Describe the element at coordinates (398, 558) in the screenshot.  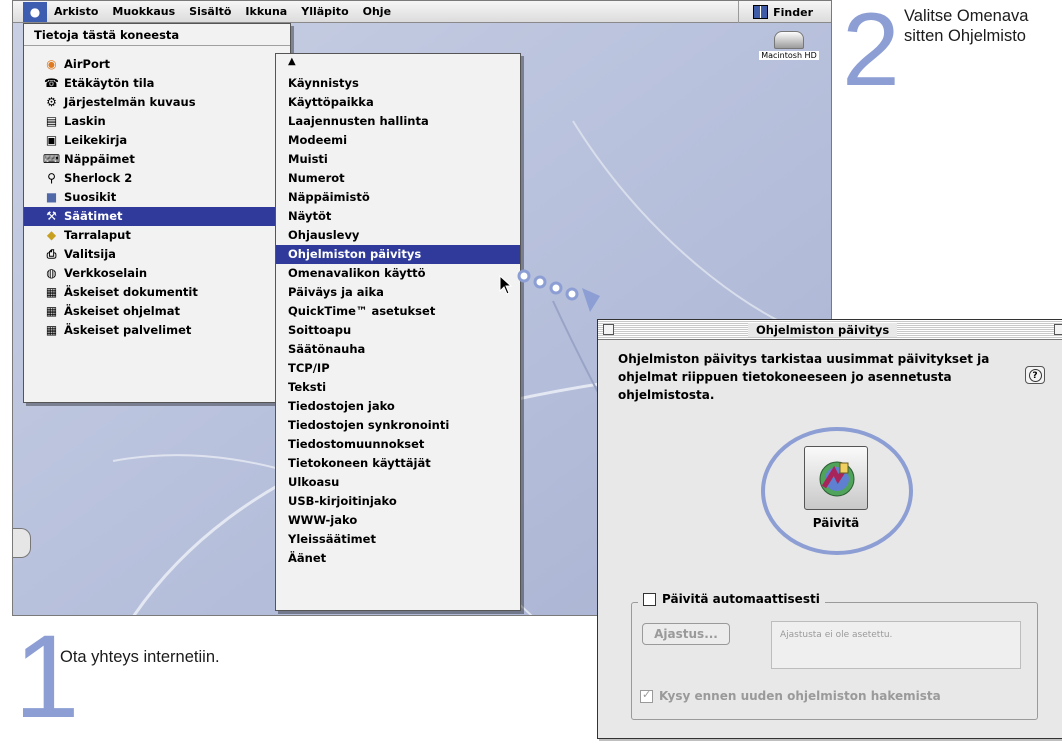
I see `cp-item: Äänet` at that location.